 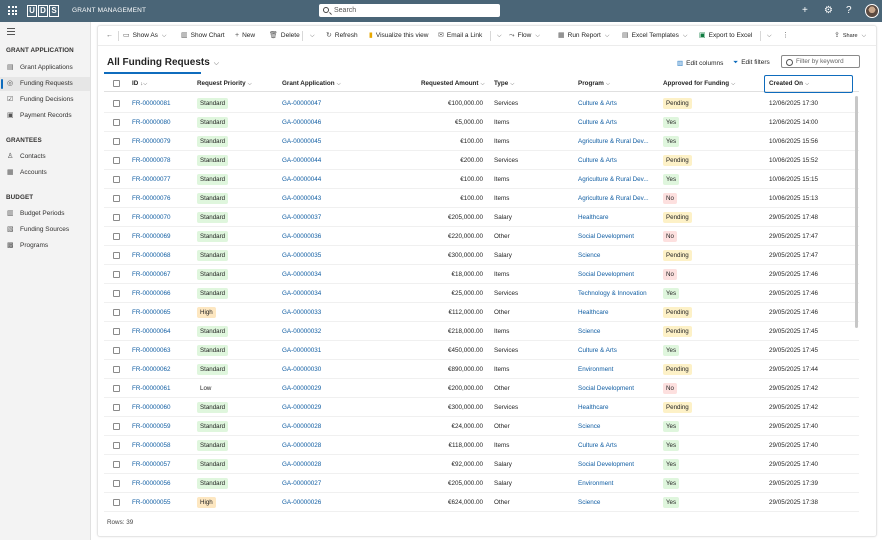 What do you see at coordinates (301, 255) in the screenshot?
I see `cell-application: GA-00000035` at bounding box center [301, 255].